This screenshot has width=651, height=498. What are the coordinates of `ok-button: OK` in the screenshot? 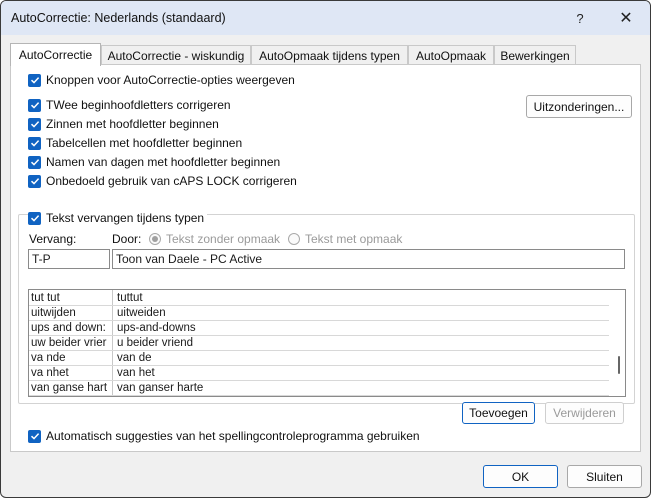 It's located at (520, 476).